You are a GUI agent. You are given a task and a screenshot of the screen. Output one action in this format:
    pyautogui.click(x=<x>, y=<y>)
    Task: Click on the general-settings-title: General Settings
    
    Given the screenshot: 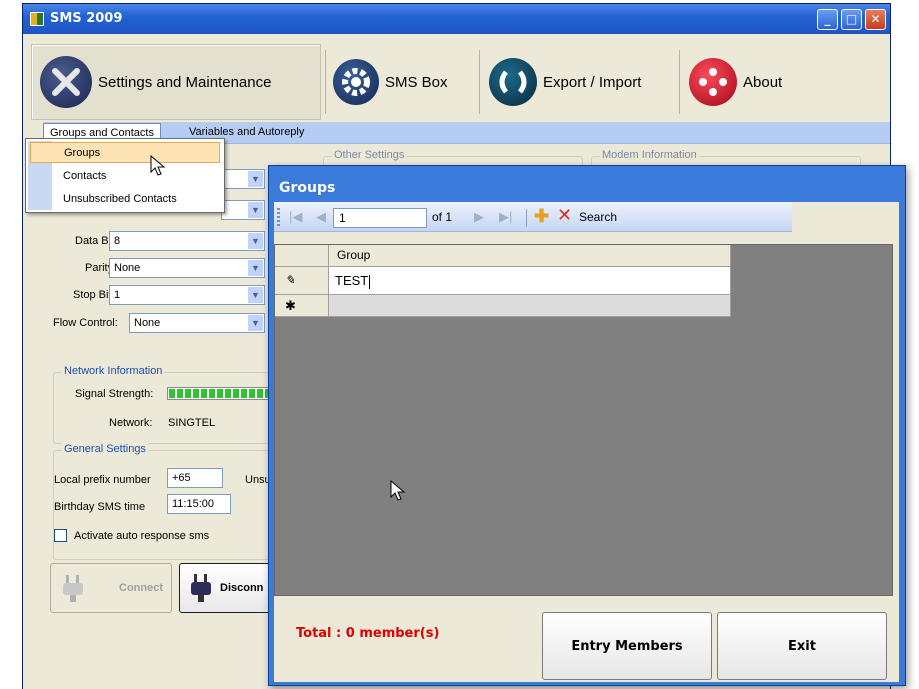 What is the action you would take?
    pyautogui.click(x=105, y=449)
    